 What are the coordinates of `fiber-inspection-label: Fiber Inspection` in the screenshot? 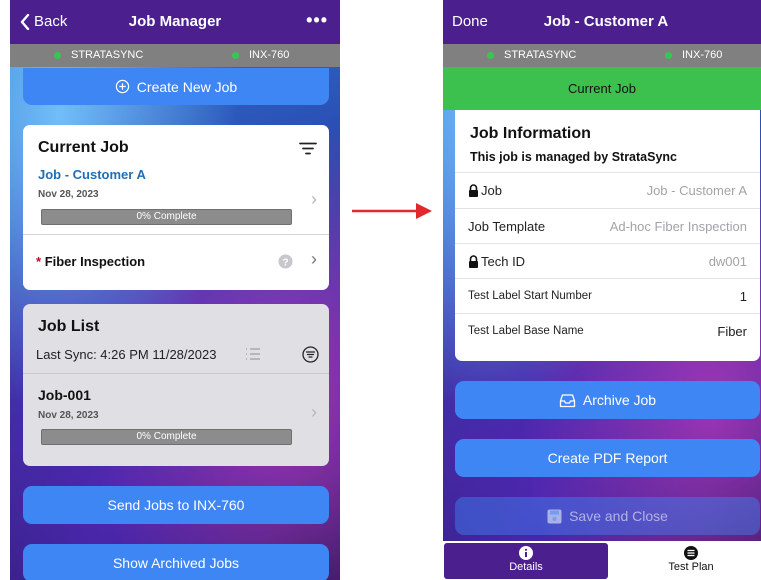 It's located at (95, 261).